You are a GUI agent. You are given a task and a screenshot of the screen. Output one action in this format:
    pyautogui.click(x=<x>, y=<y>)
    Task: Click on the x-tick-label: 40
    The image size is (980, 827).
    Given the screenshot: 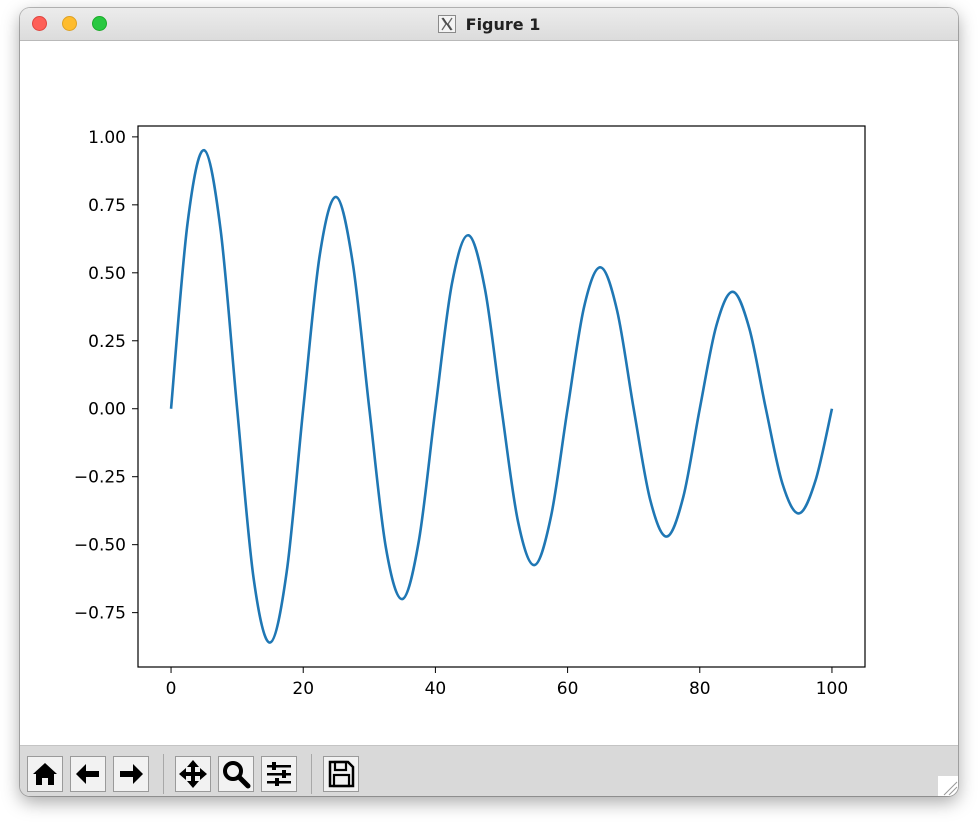 What is the action you would take?
    pyautogui.click(x=436, y=689)
    